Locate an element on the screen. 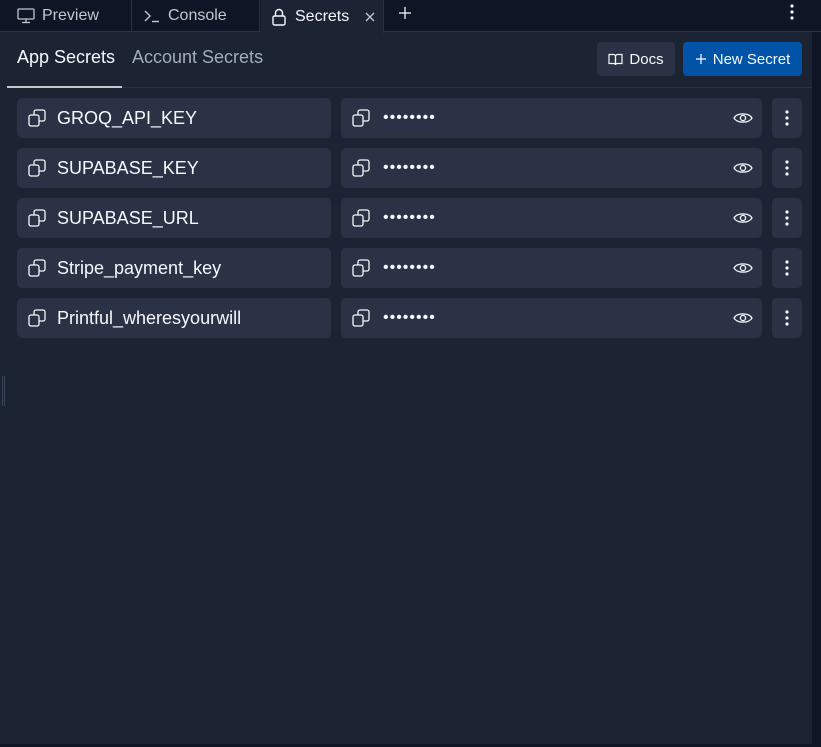 The height and width of the screenshot is (747, 821). secret-key-text: Stripe_payment_key is located at coordinates (139, 267).